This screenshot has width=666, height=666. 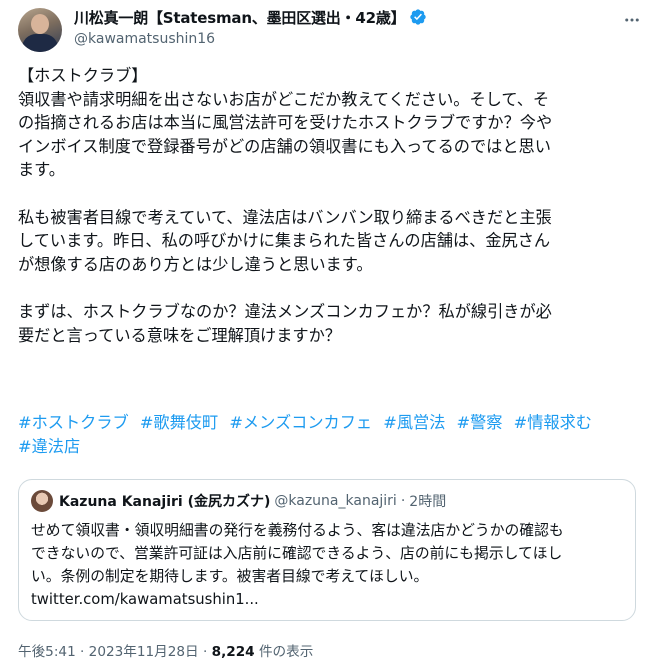 I want to click on tweet-timestamp: 午後5:41 · 2023年11月28日 ·, so click(x=115, y=652).